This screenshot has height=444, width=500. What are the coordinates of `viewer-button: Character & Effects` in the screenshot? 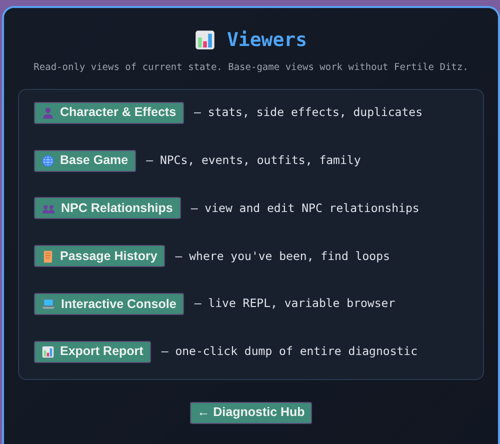 It's located at (109, 113).